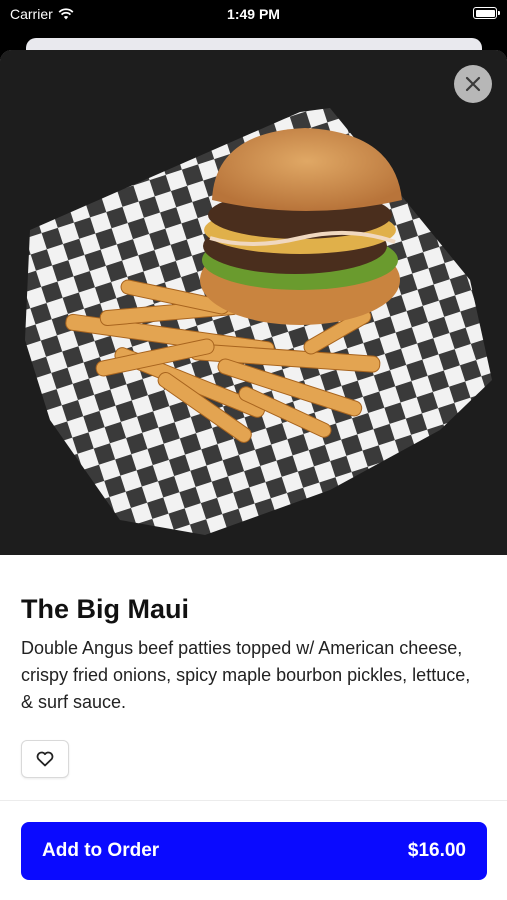  I want to click on item-title: The Big Maui, so click(105, 609).